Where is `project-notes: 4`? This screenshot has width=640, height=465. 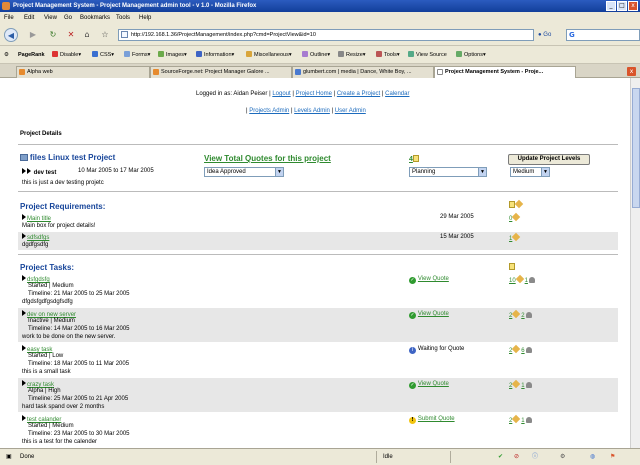 project-notes: 4 is located at coordinates (414, 159).